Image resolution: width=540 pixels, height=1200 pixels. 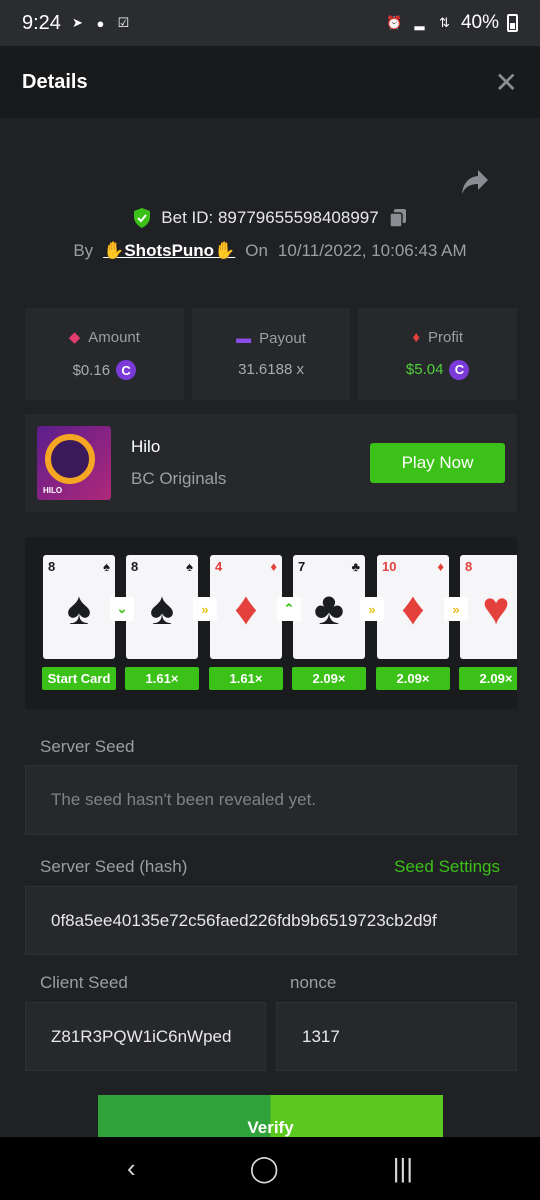 I want to click on on-label: On, so click(x=256, y=250).